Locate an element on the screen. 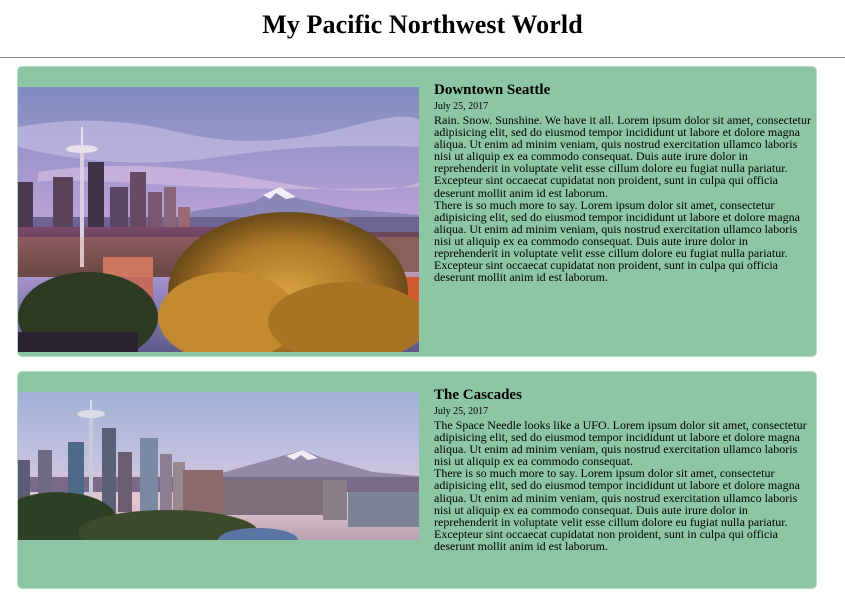  page-header: My Pacific Northwest World is located at coordinates (422, 29).